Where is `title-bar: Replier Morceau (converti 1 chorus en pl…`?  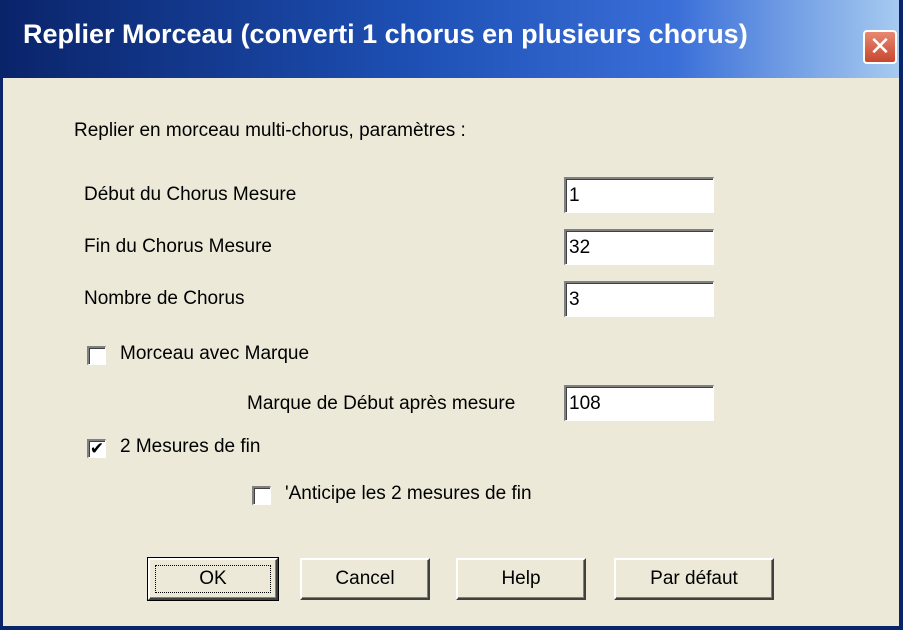 title-bar: Replier Morceau (converti 1 chorus en pl… is located at coordinates (451, 39).